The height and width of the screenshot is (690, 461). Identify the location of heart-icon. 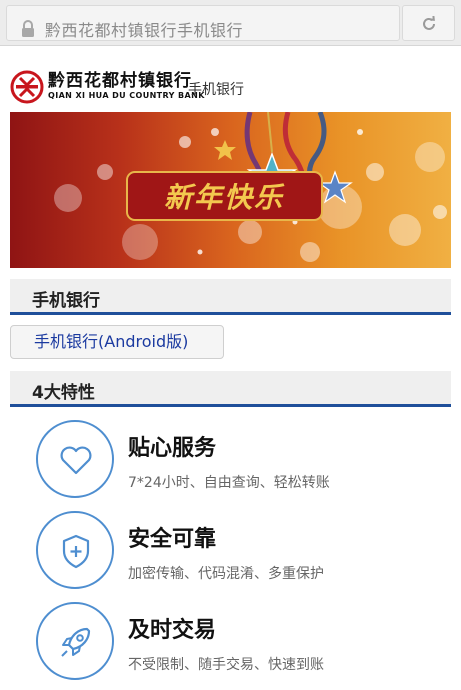
(76, 460).